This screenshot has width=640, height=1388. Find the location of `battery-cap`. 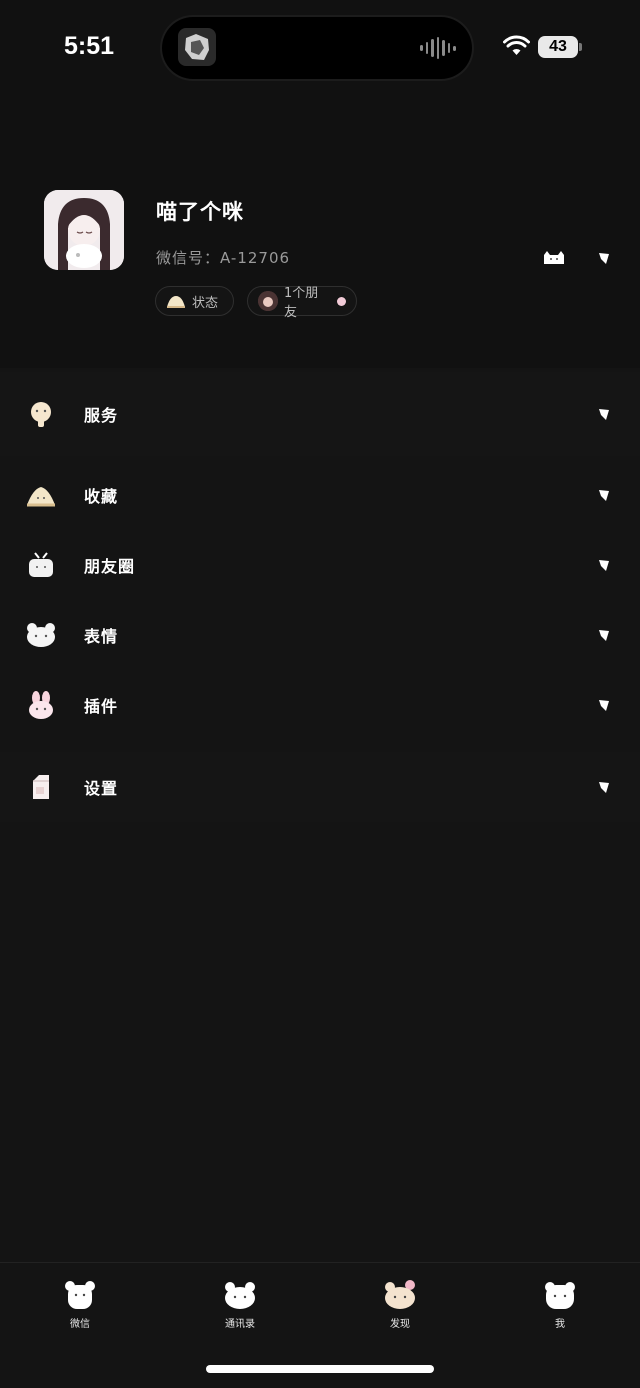

battery-cap is located at coordinates (580, 47).